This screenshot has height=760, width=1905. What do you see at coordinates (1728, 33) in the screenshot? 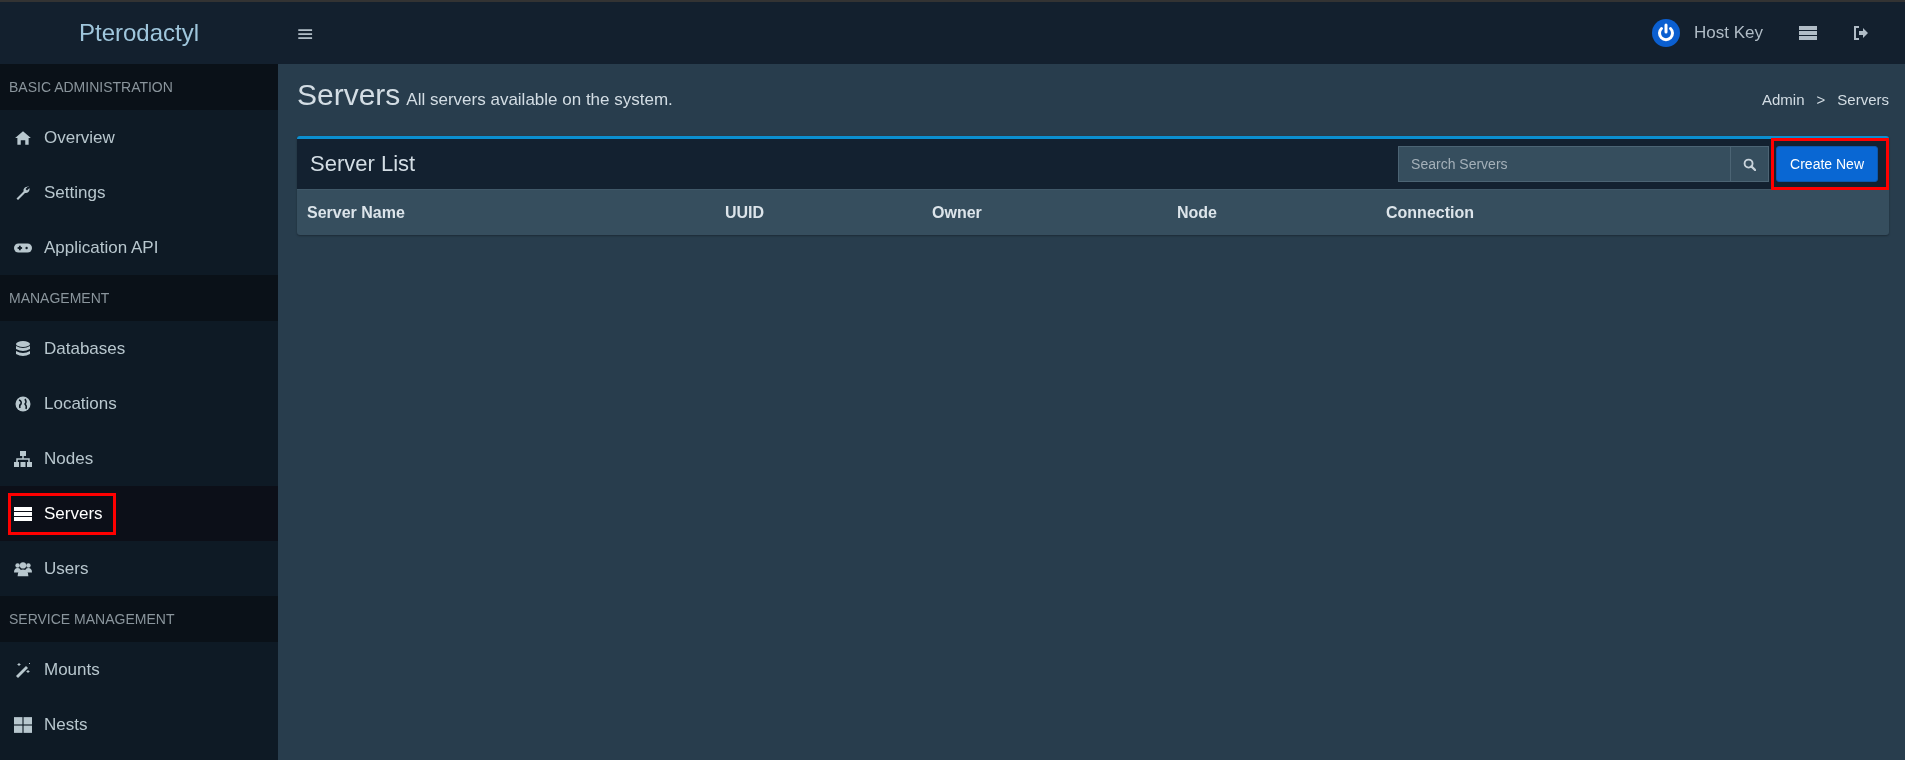
I see `user-name: Host Key` at bounding box center [1728, 33].